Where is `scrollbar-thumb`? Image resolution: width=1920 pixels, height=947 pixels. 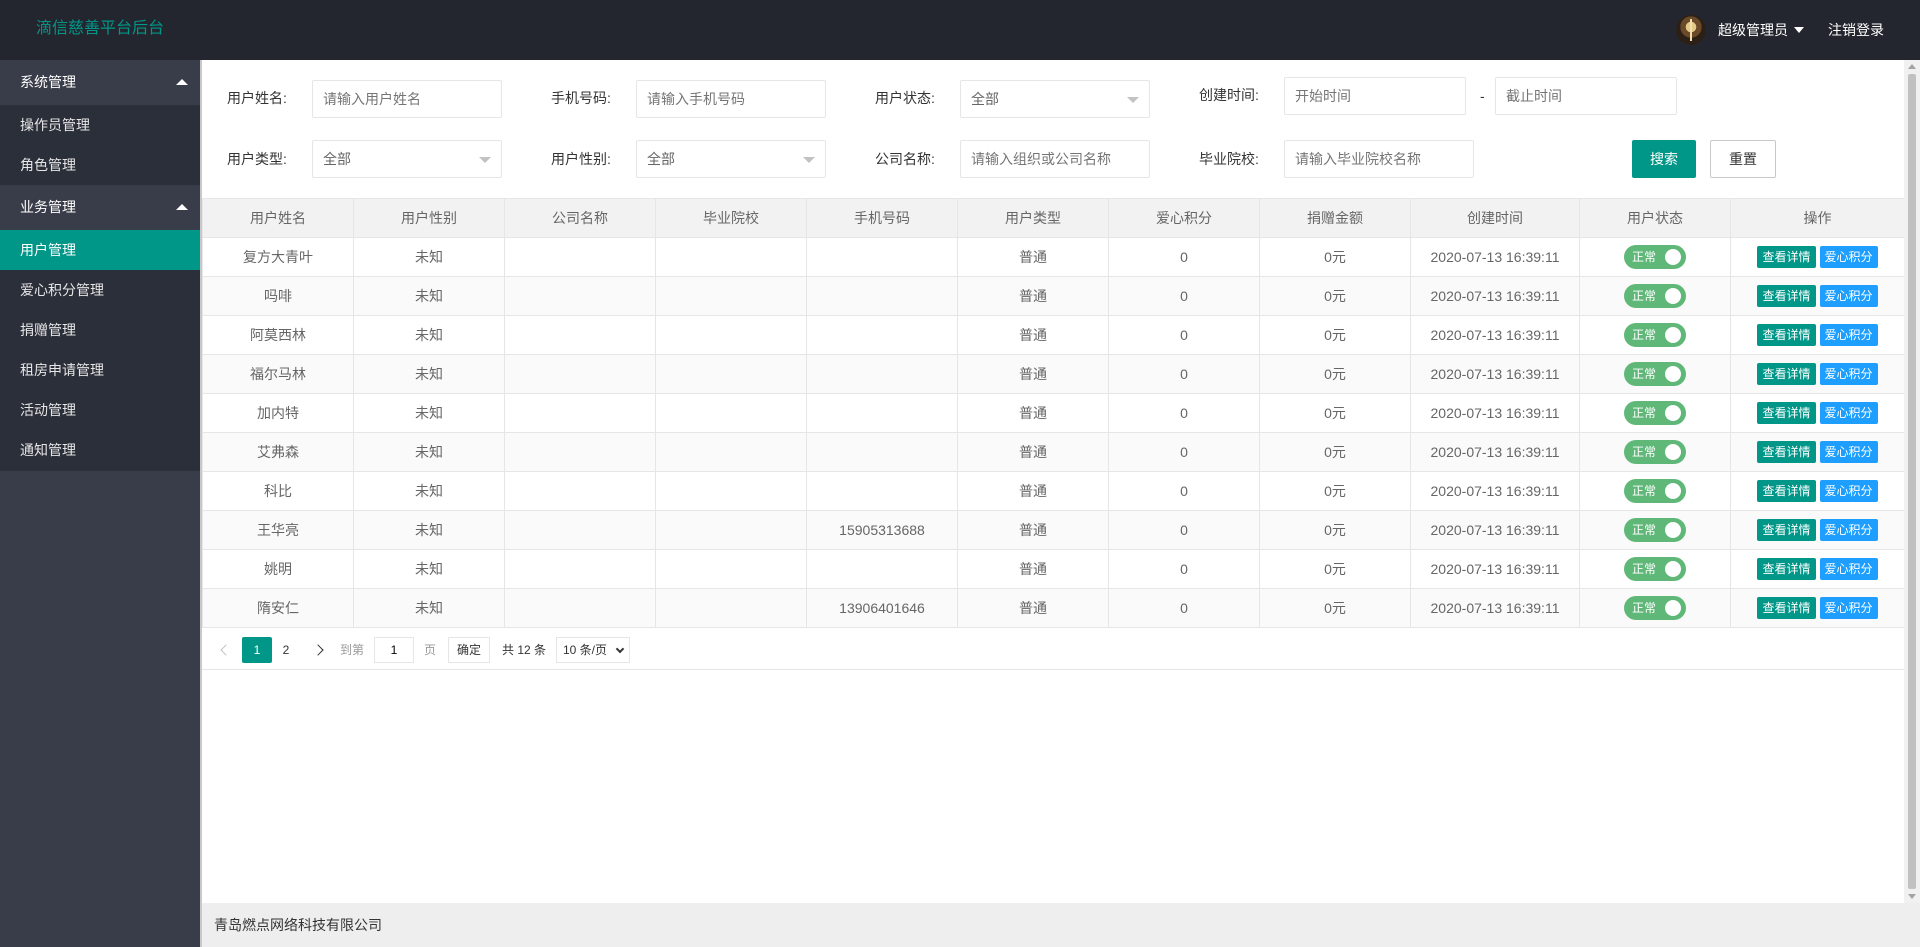
scrollbar-thumb is located at coordinates (1912, 481).